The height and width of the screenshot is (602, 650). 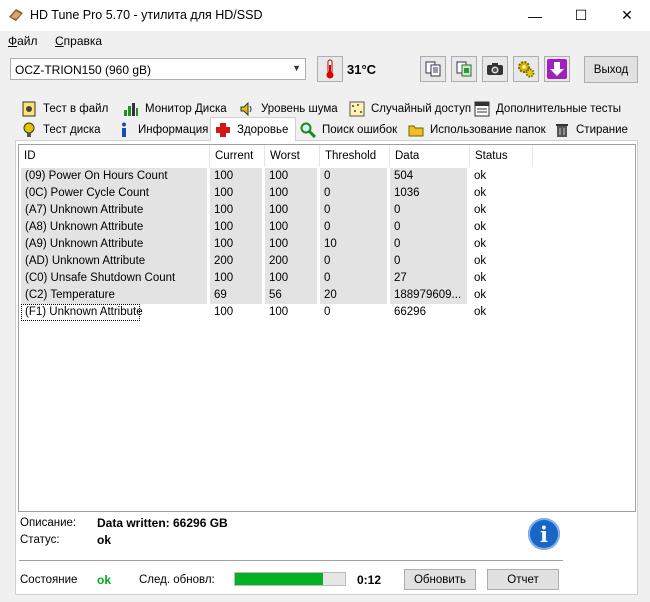 I want to click on menu-file: Файл, so click(x=23, y=41).